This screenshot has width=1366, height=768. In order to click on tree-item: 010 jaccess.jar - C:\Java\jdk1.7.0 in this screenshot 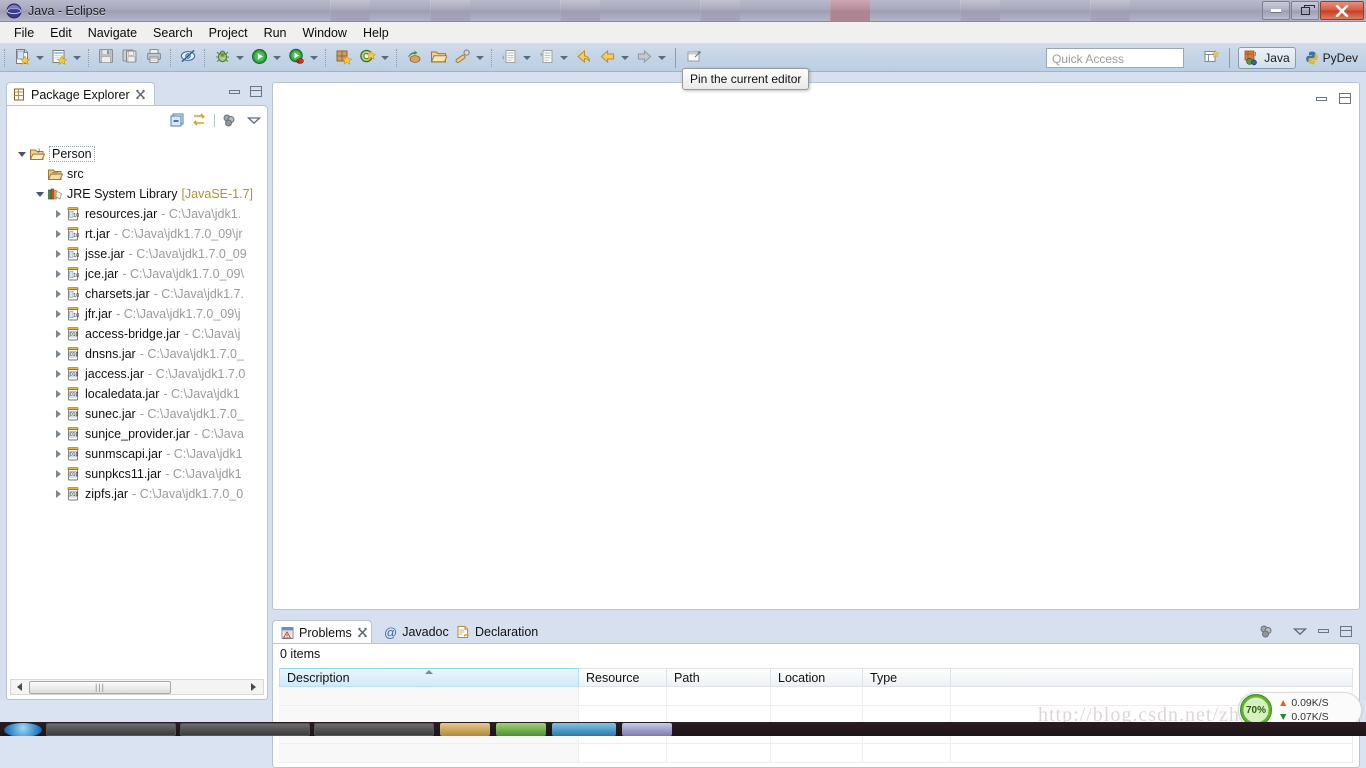, I will do `click(137, 374)`.